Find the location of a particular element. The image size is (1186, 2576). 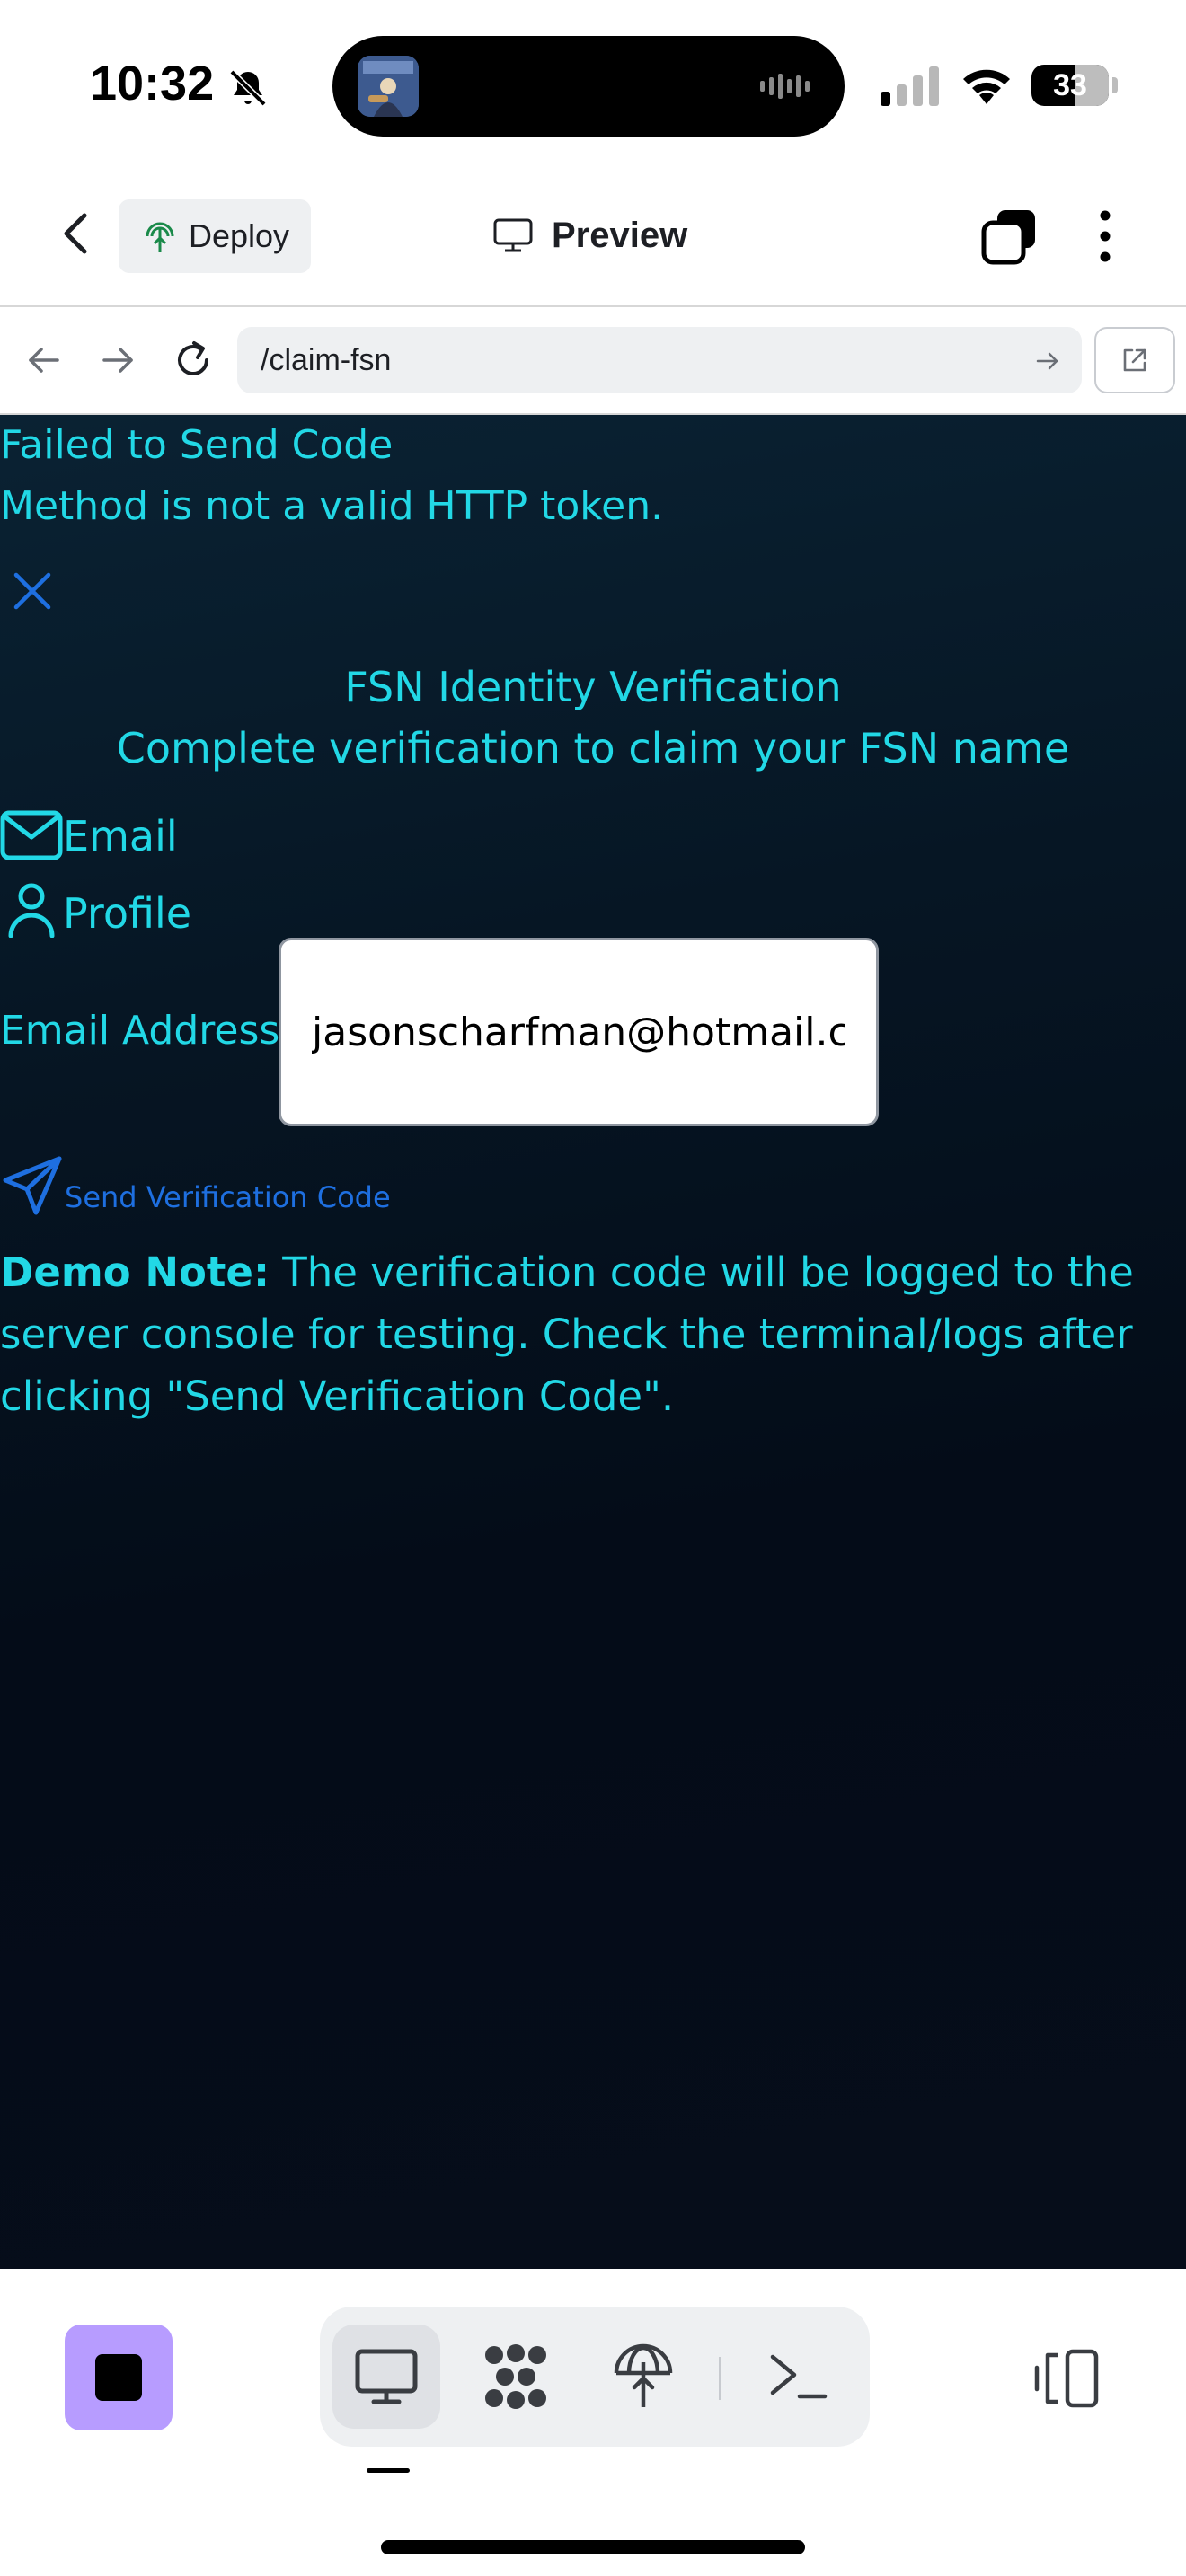

home-indicator is located at coordinates (593, 2547).